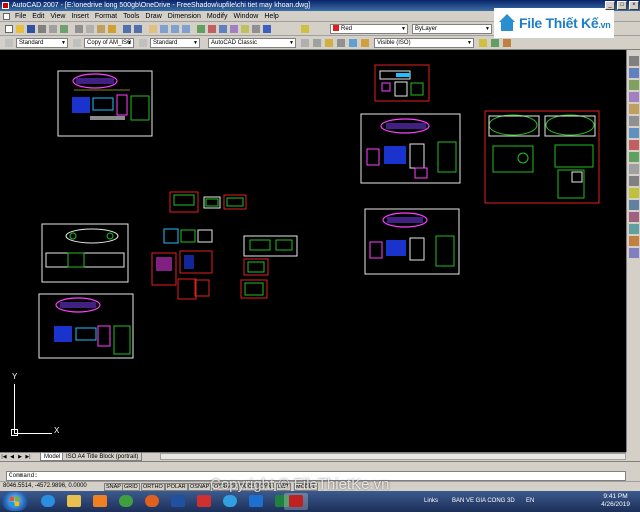  Describe the element at coordinates (9, 29) in the screenshot. I see `new-icon` at that location.